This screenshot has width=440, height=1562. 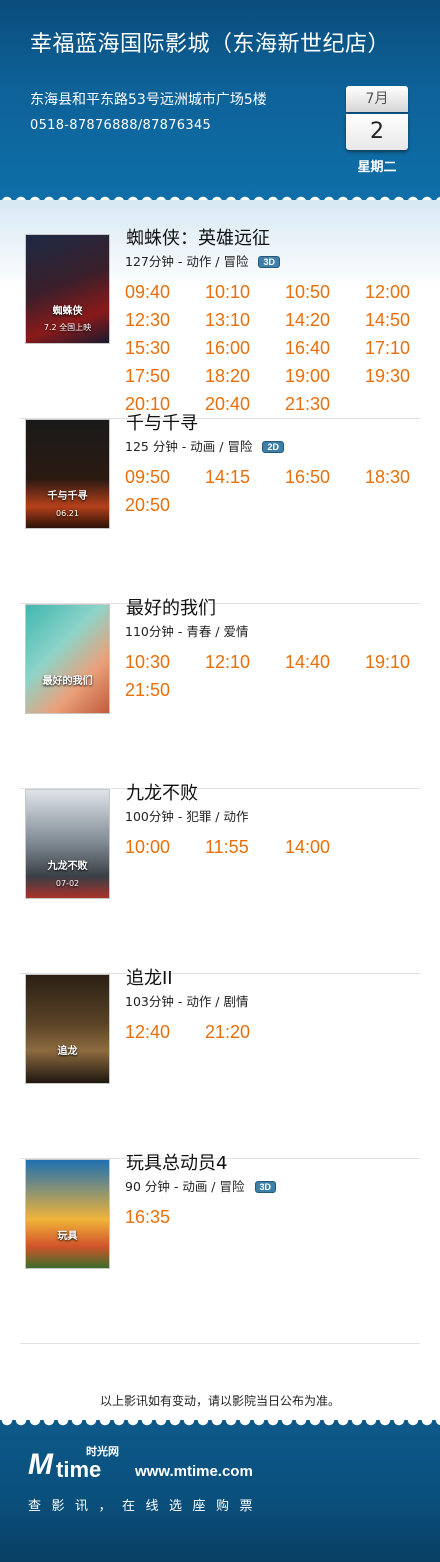 What do you see at coordinates (171, 609) in the screenshot?
I see `movie-title: 最好的我们` at bounding box center [171, 609].